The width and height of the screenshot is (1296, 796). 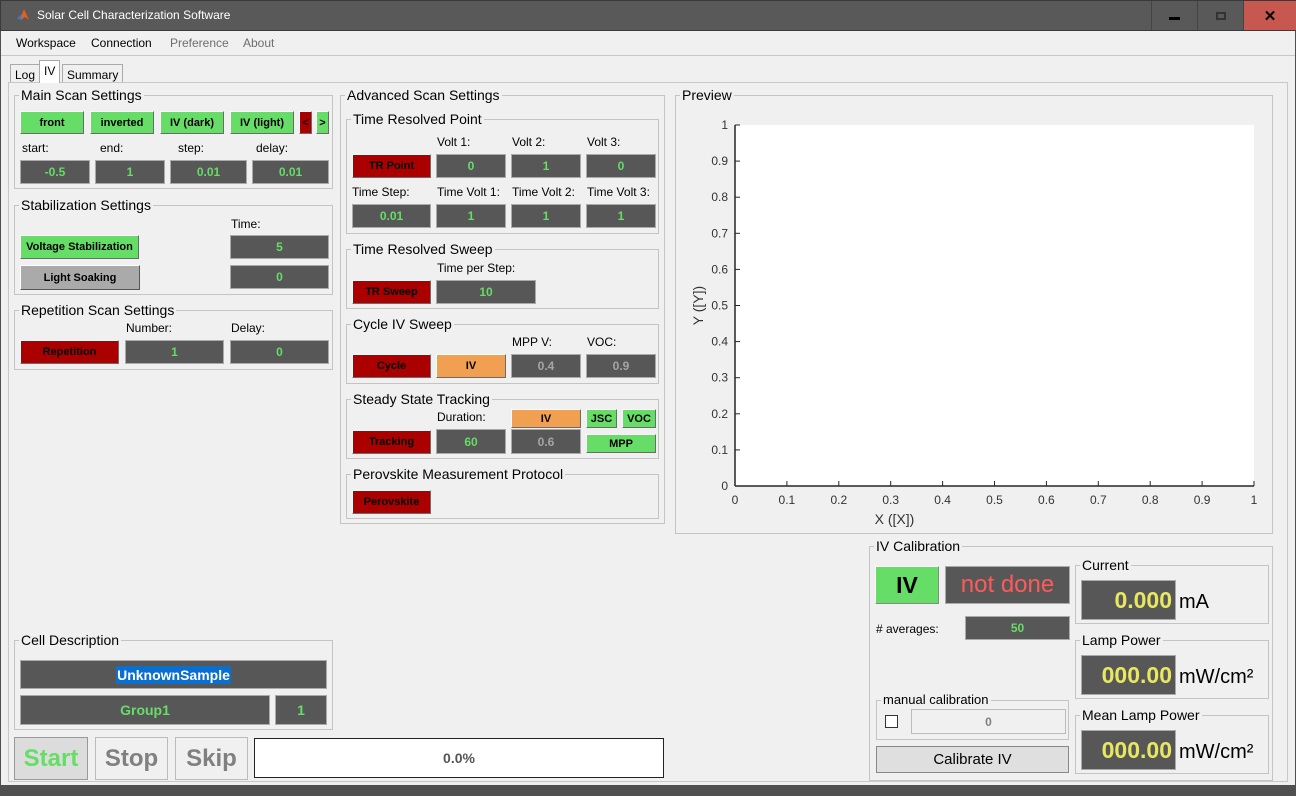 I want to click on time-volt3-input: 1, so click(x=621, y=216).